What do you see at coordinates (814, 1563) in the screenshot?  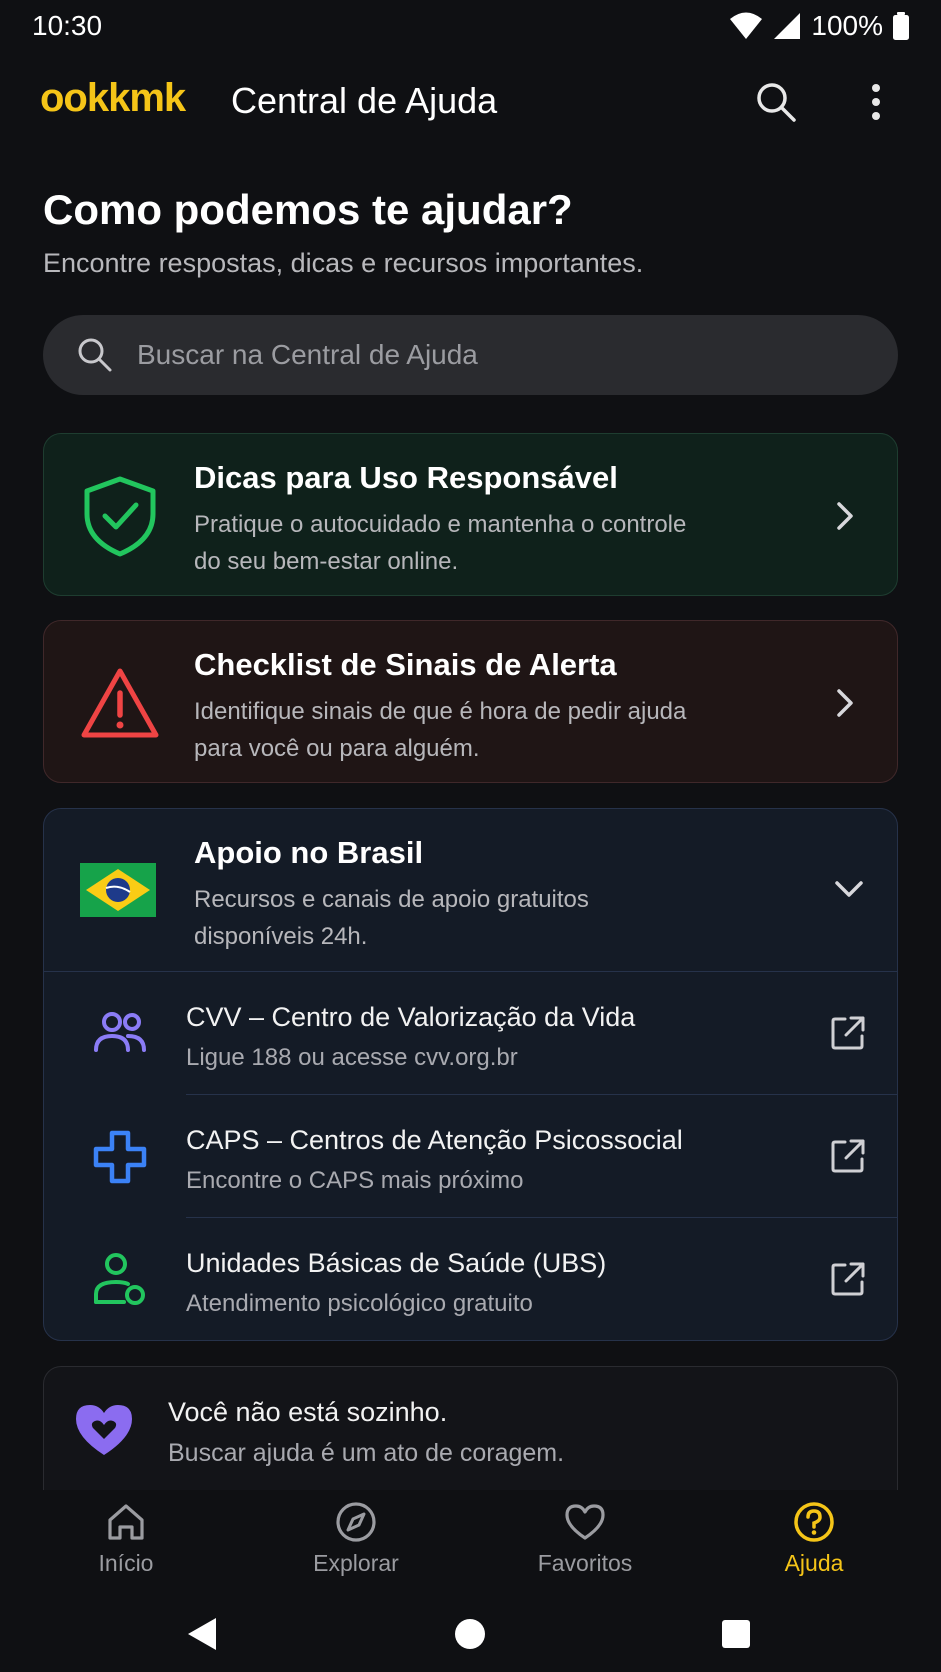 I see `nav-label: Ajuda` at bounding box center [814, 1563].